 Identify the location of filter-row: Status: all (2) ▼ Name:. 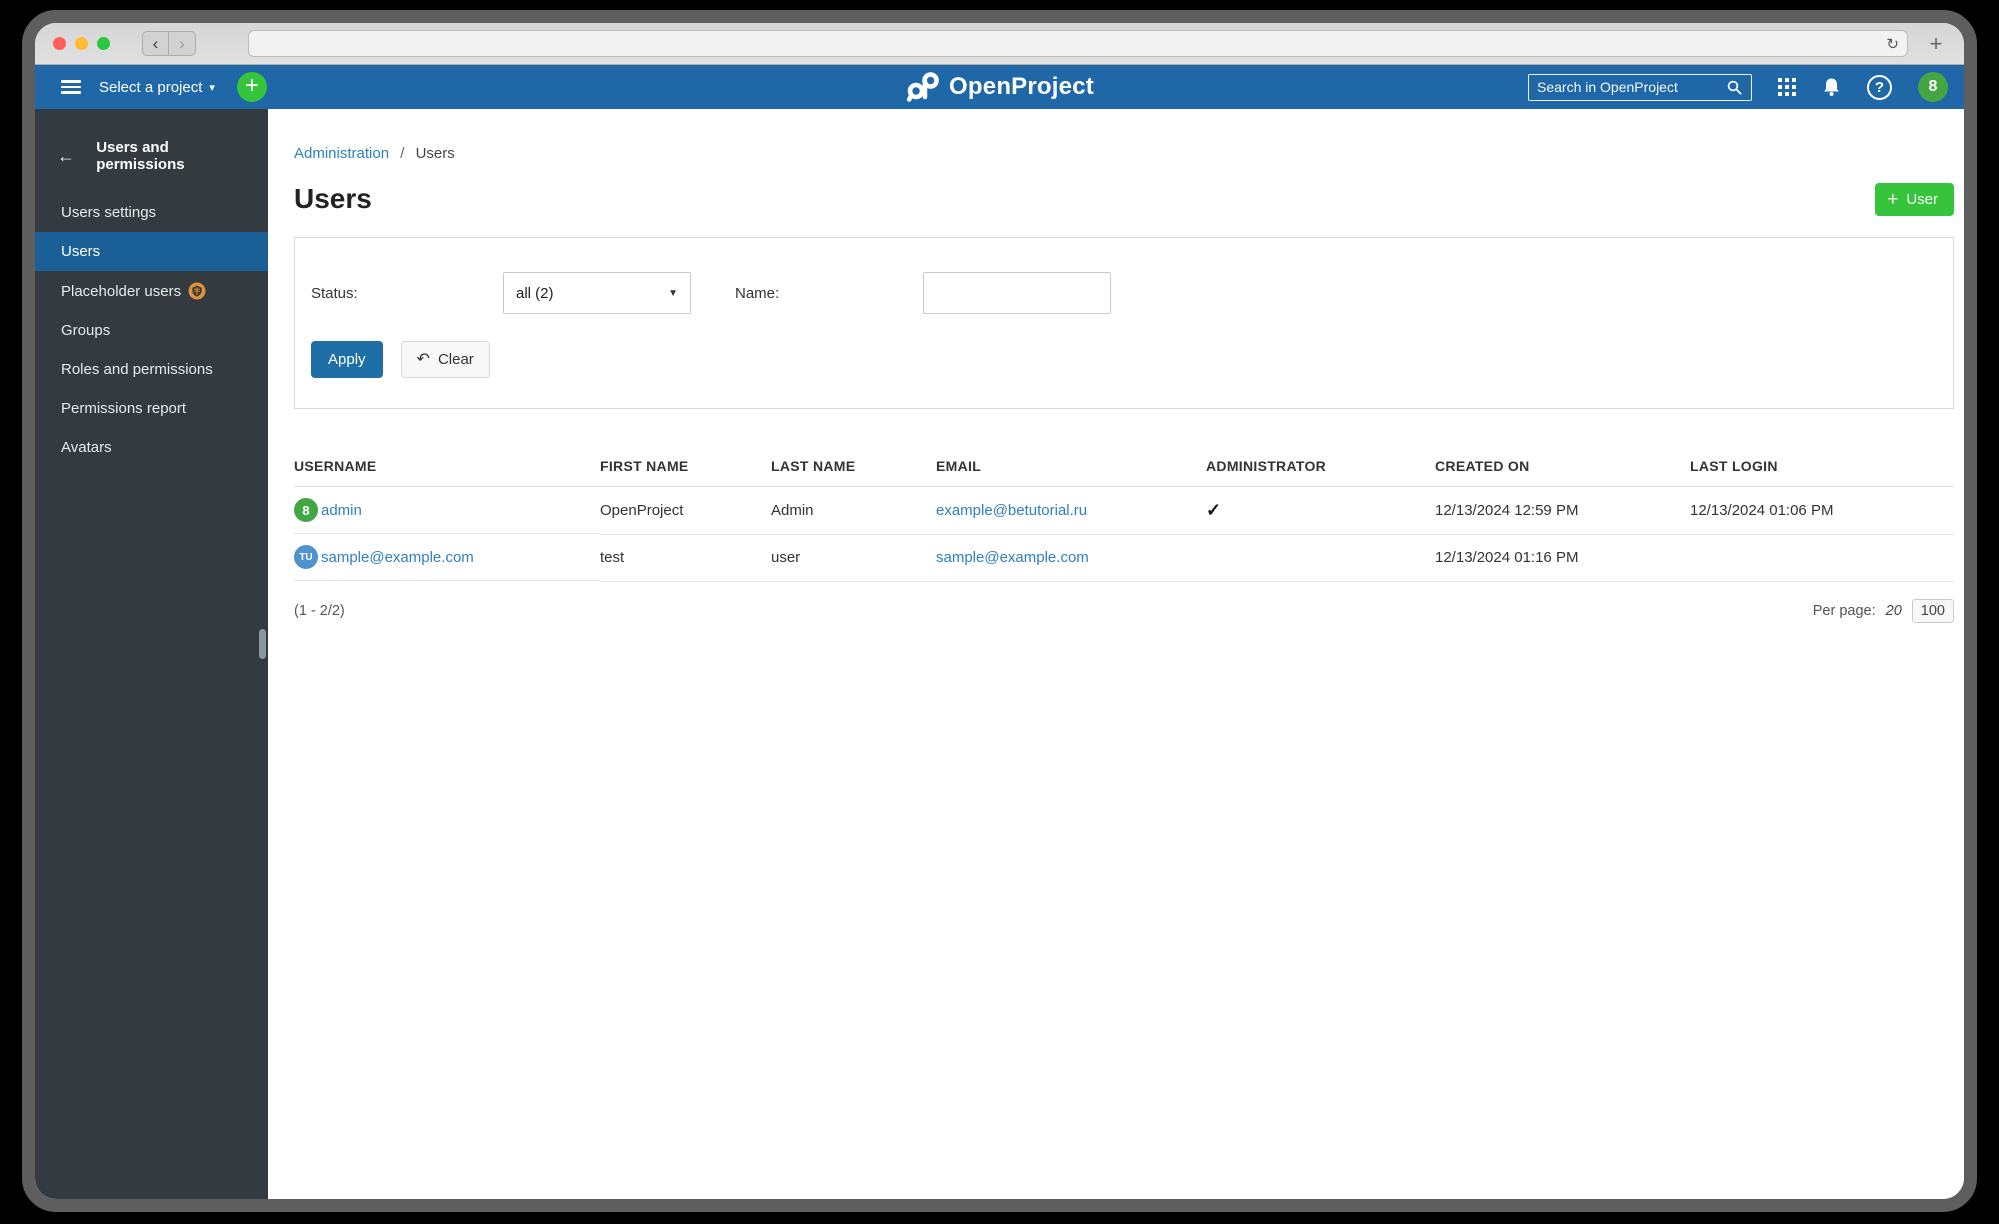
(1122, 293).